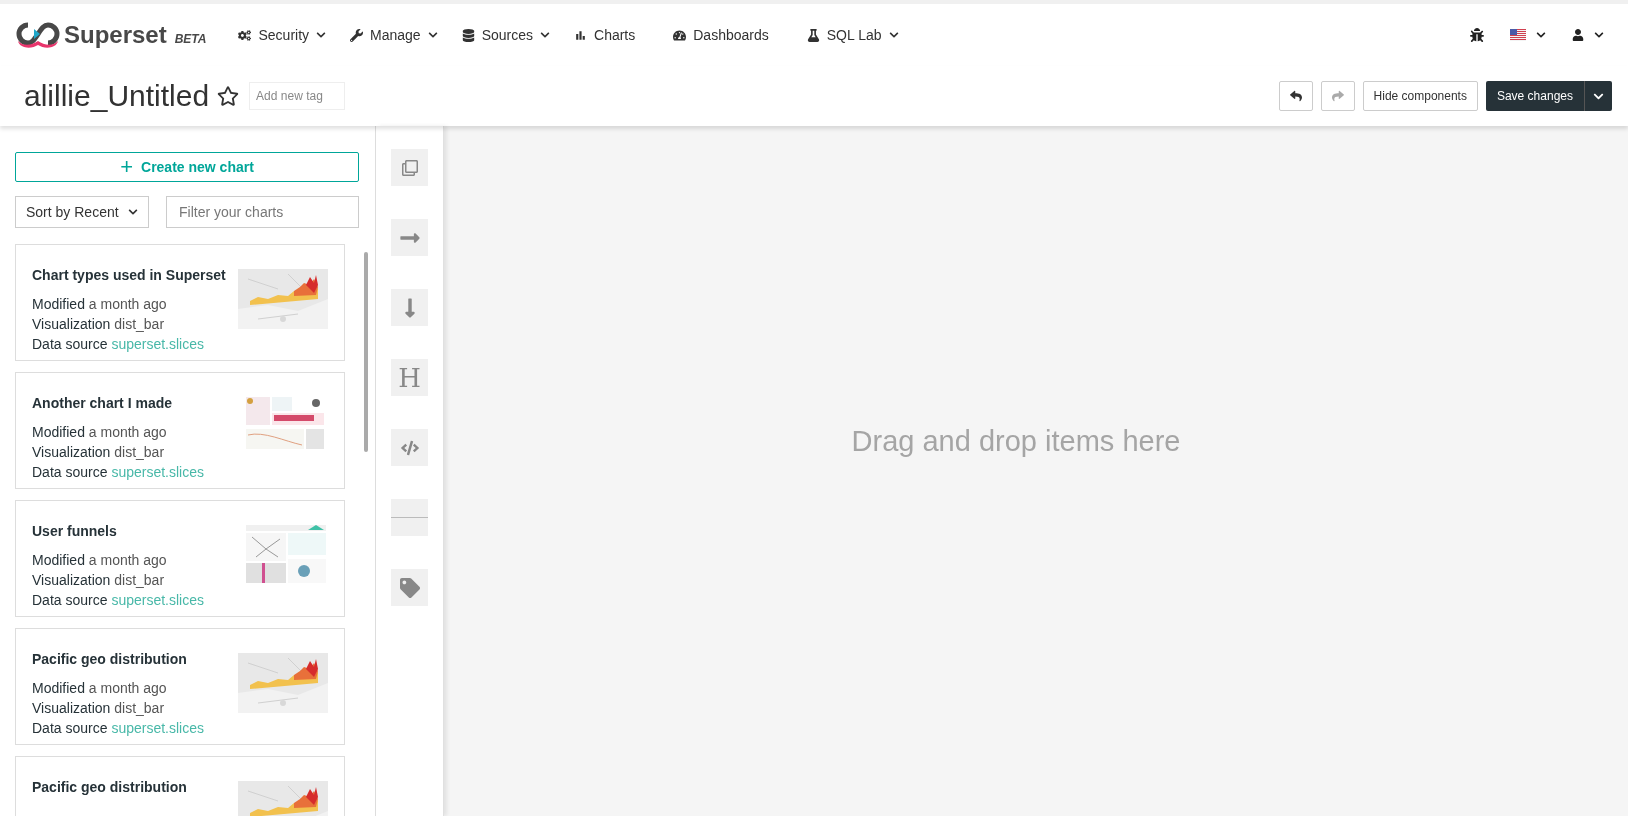  I want to click on flag-icon, so click(1518, 35).